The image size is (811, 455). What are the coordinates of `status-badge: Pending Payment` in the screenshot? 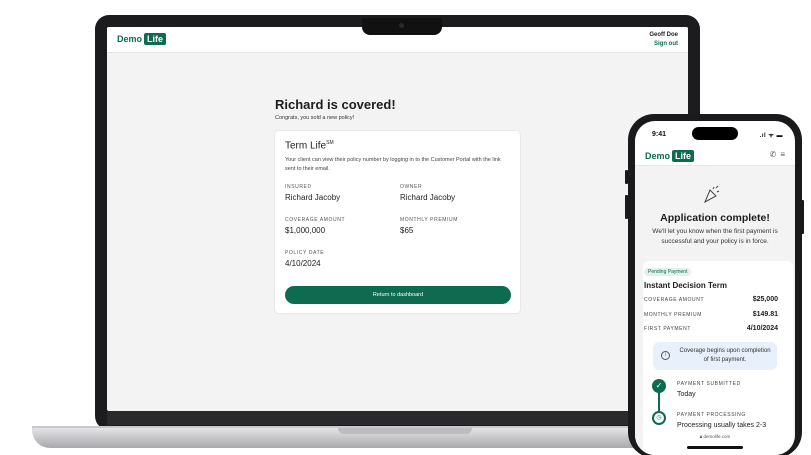 It's located at (668, 272).